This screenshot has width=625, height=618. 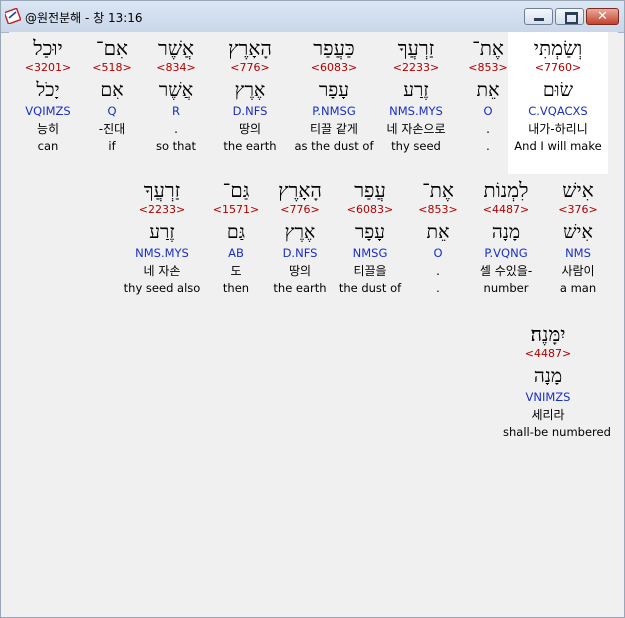 What do you see at coordinates (416, 146) in the screenshot?
I see `english-gloss: thy seed` at bounding box center [416, 146].